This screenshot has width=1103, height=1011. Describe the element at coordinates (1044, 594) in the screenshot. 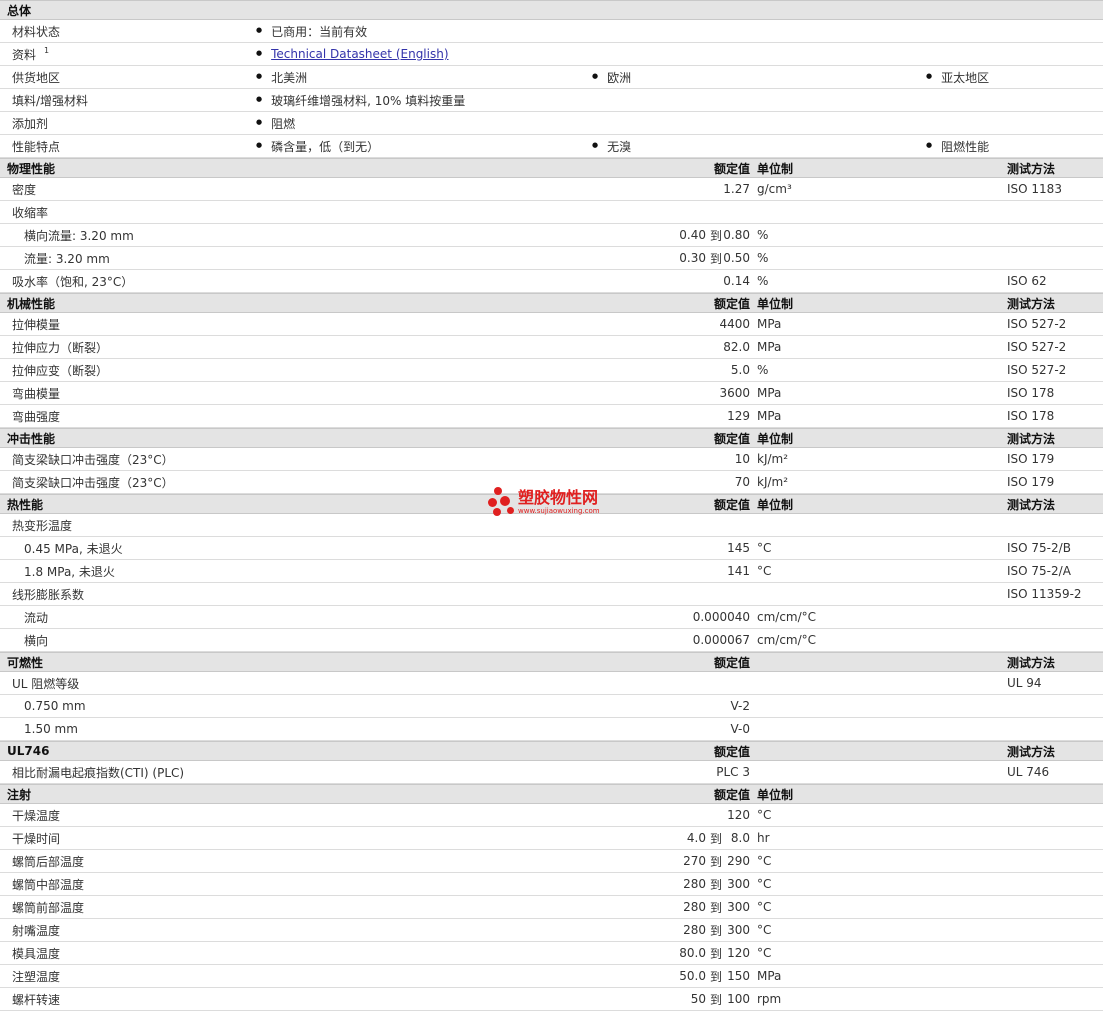

I see `test-method: ISO 11359-2` at that location.